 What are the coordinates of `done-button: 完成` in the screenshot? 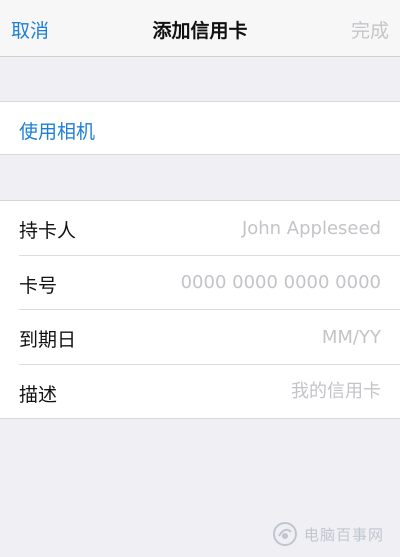 It's located at (370, 29).